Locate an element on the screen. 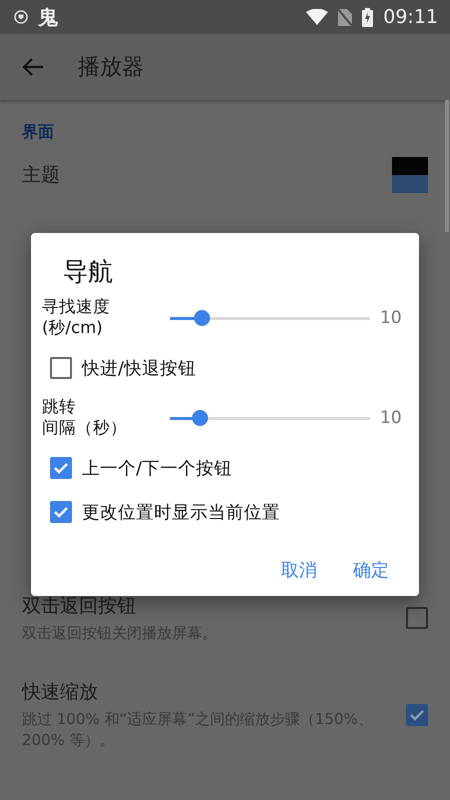 Image resolution: width=450 pixels, height=800 pixels. no-sim-icon is located at coordinates (345, 17).